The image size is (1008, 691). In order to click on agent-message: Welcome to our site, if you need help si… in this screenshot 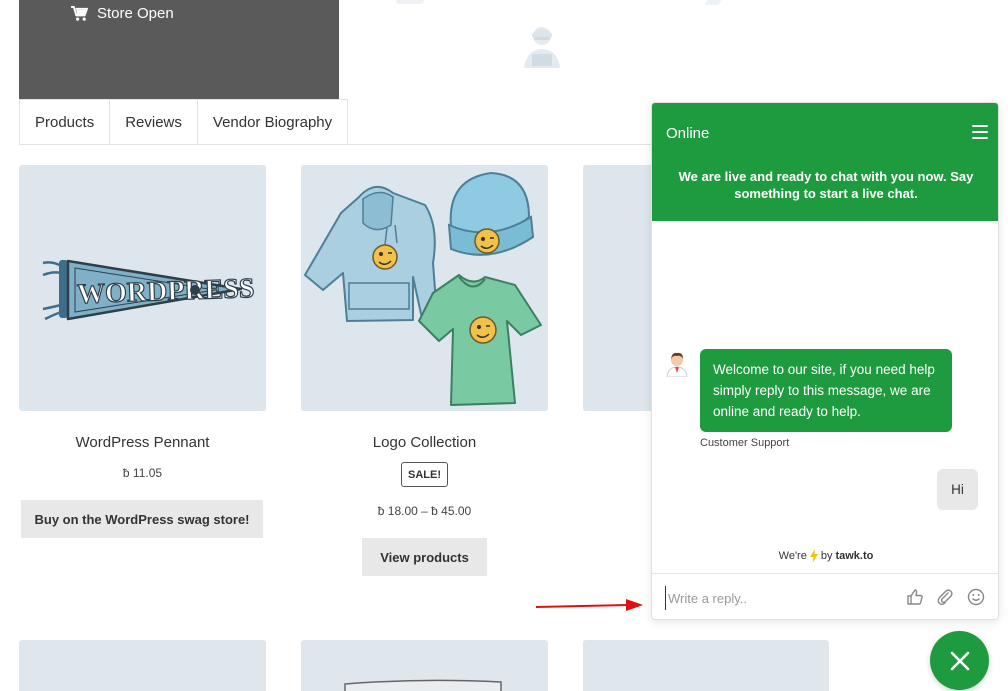, I will do `click(826, 390)`.